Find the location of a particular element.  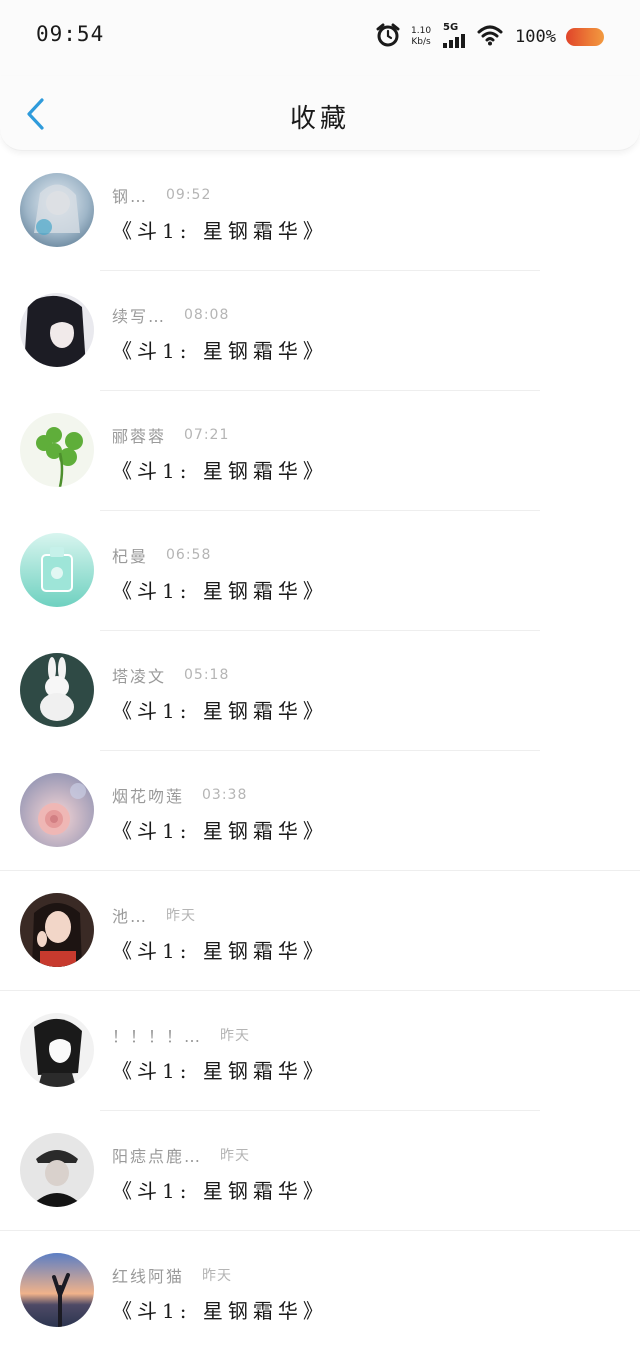

list-item: 塔凌文 05:18 《斗1: 星钢霜华》 is located at coordinates (320, 691).